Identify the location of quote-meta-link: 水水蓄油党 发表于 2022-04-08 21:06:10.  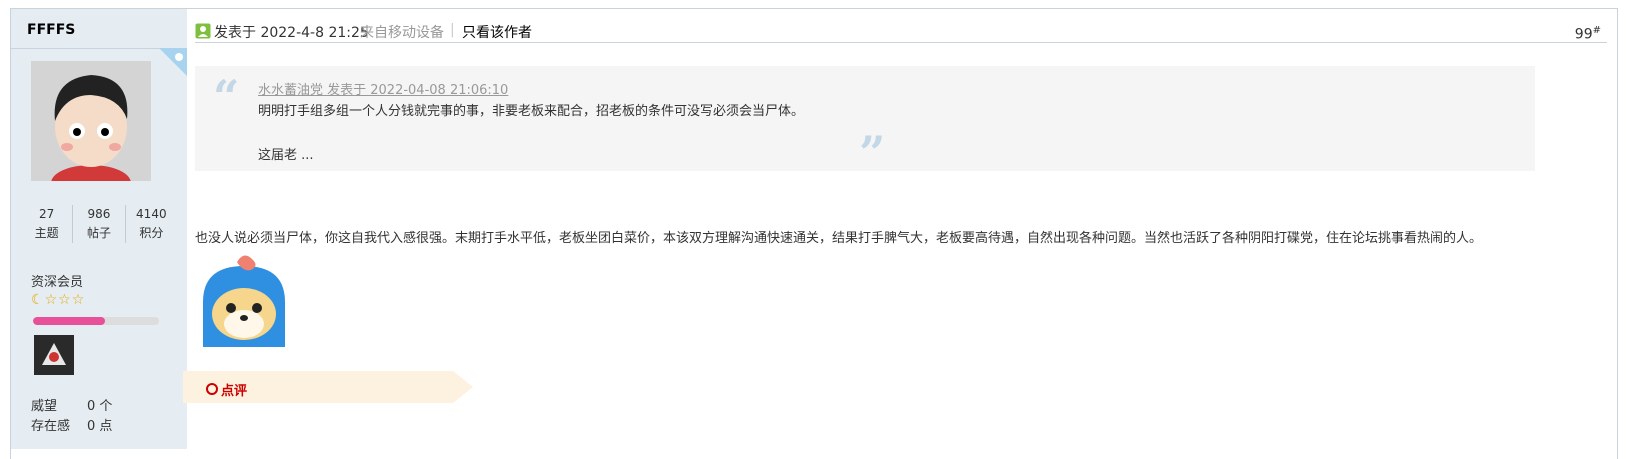
(383, 88).